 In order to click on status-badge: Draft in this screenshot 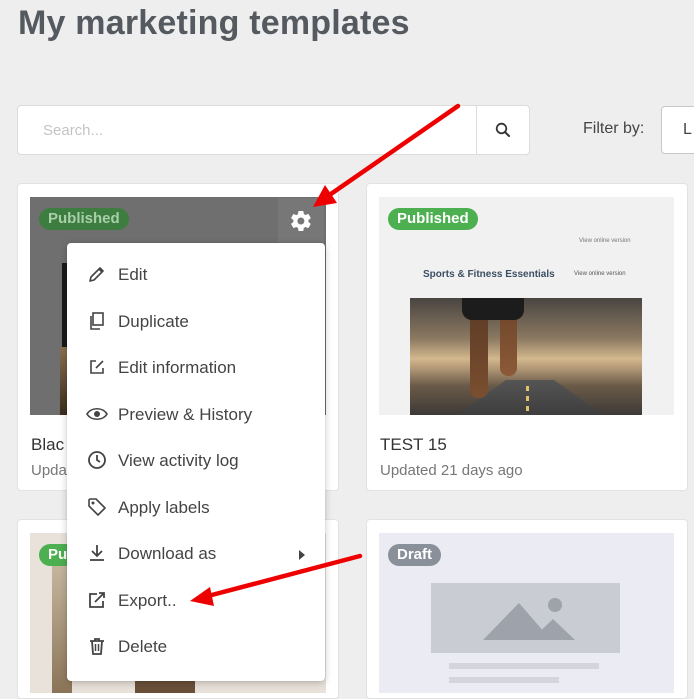, I will do `click(415, 555)`.